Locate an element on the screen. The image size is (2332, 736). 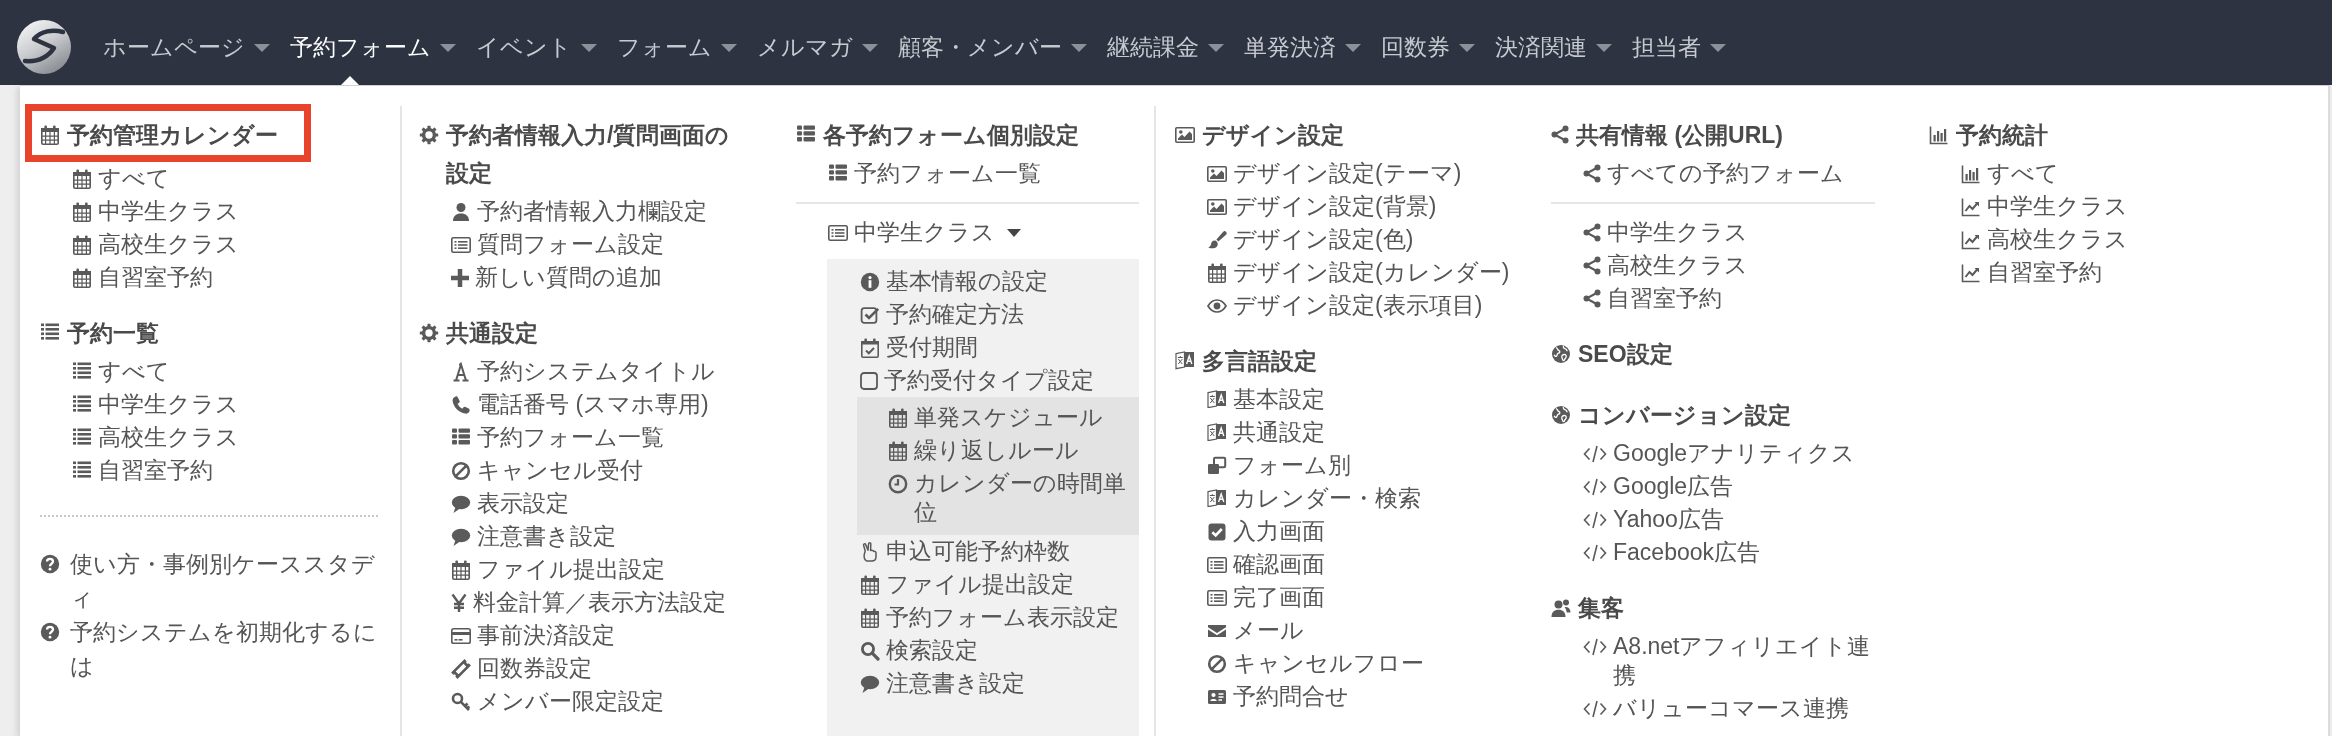
menu-item: 基本情報の設定 is located at coordinates (959, 281).